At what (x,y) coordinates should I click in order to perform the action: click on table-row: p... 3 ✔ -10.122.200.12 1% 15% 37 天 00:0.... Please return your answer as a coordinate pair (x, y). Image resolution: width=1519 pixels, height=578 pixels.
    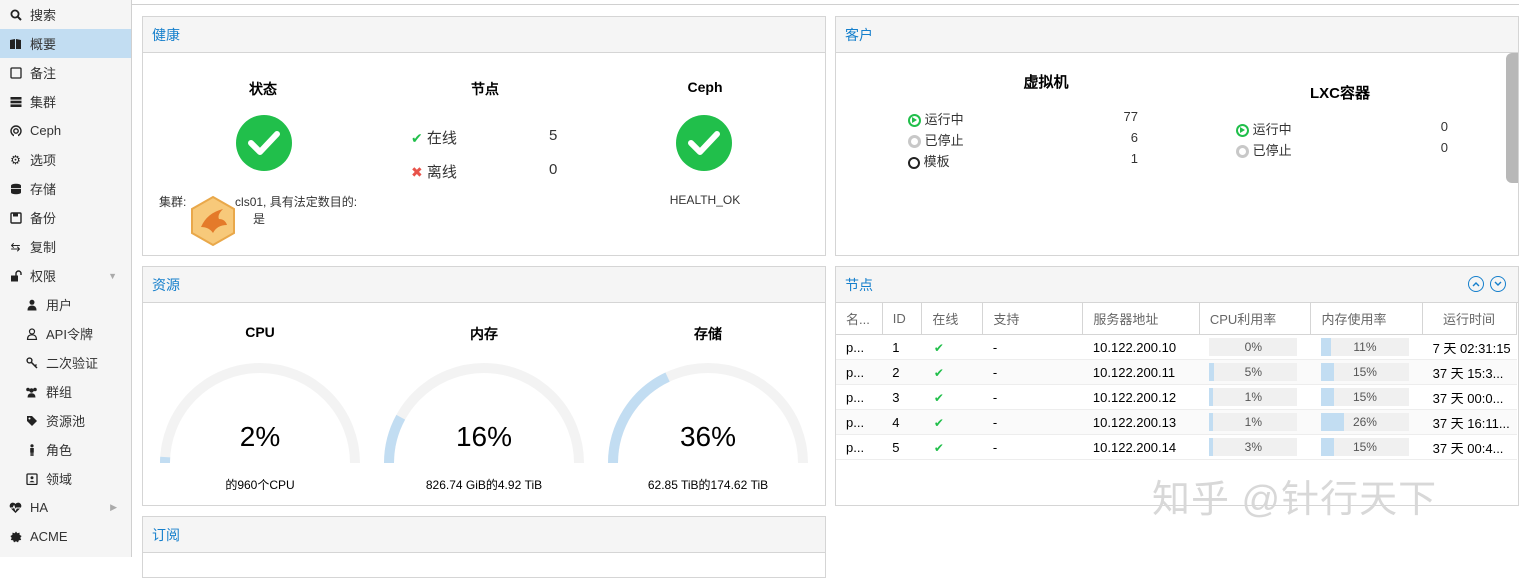
    Looking at the image, I should click on (1176, 397).